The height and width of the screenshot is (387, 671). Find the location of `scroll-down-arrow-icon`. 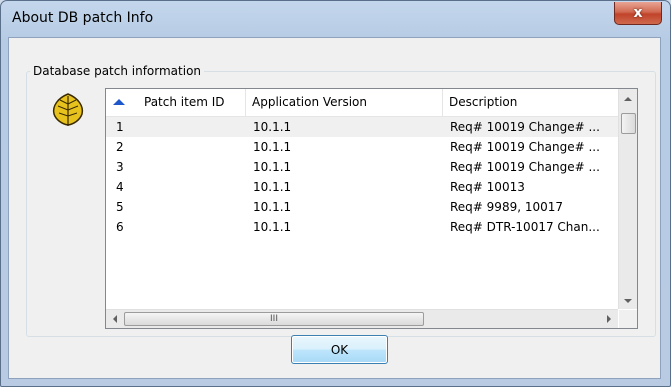

scroll-down-arrow-icon is located at coordinates (628, 301).